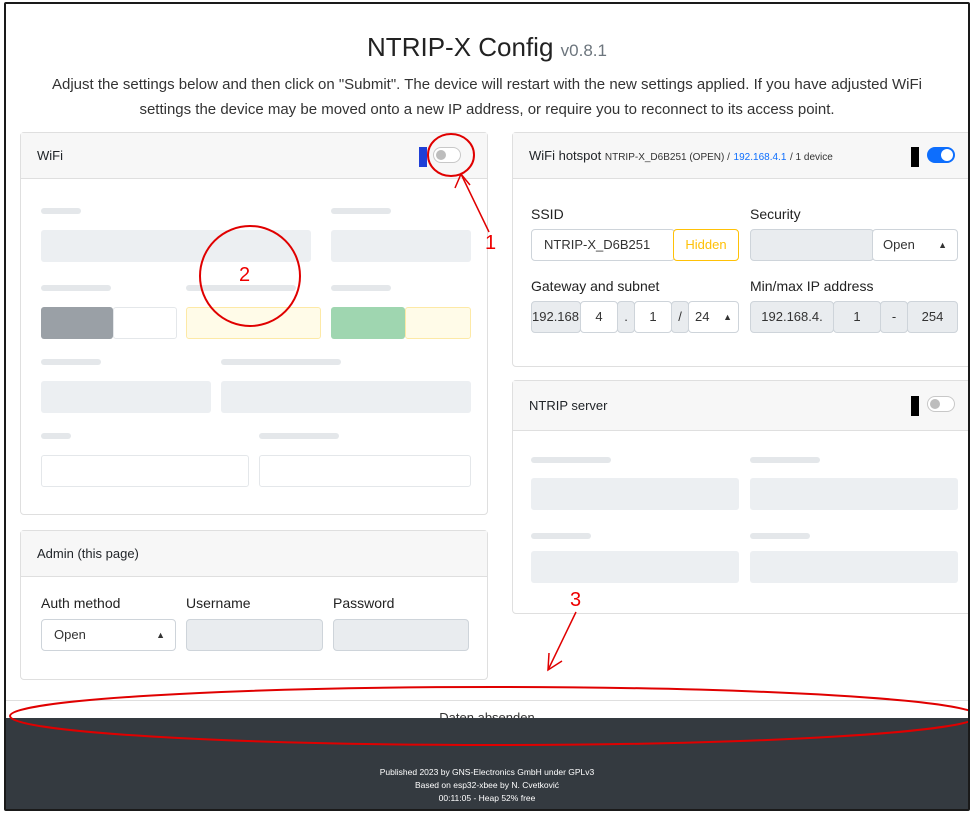 The image size is (974, 815). Describe the element at coordinates (438, 323) in the screenshot. I see `static-button-disabled` at that location.